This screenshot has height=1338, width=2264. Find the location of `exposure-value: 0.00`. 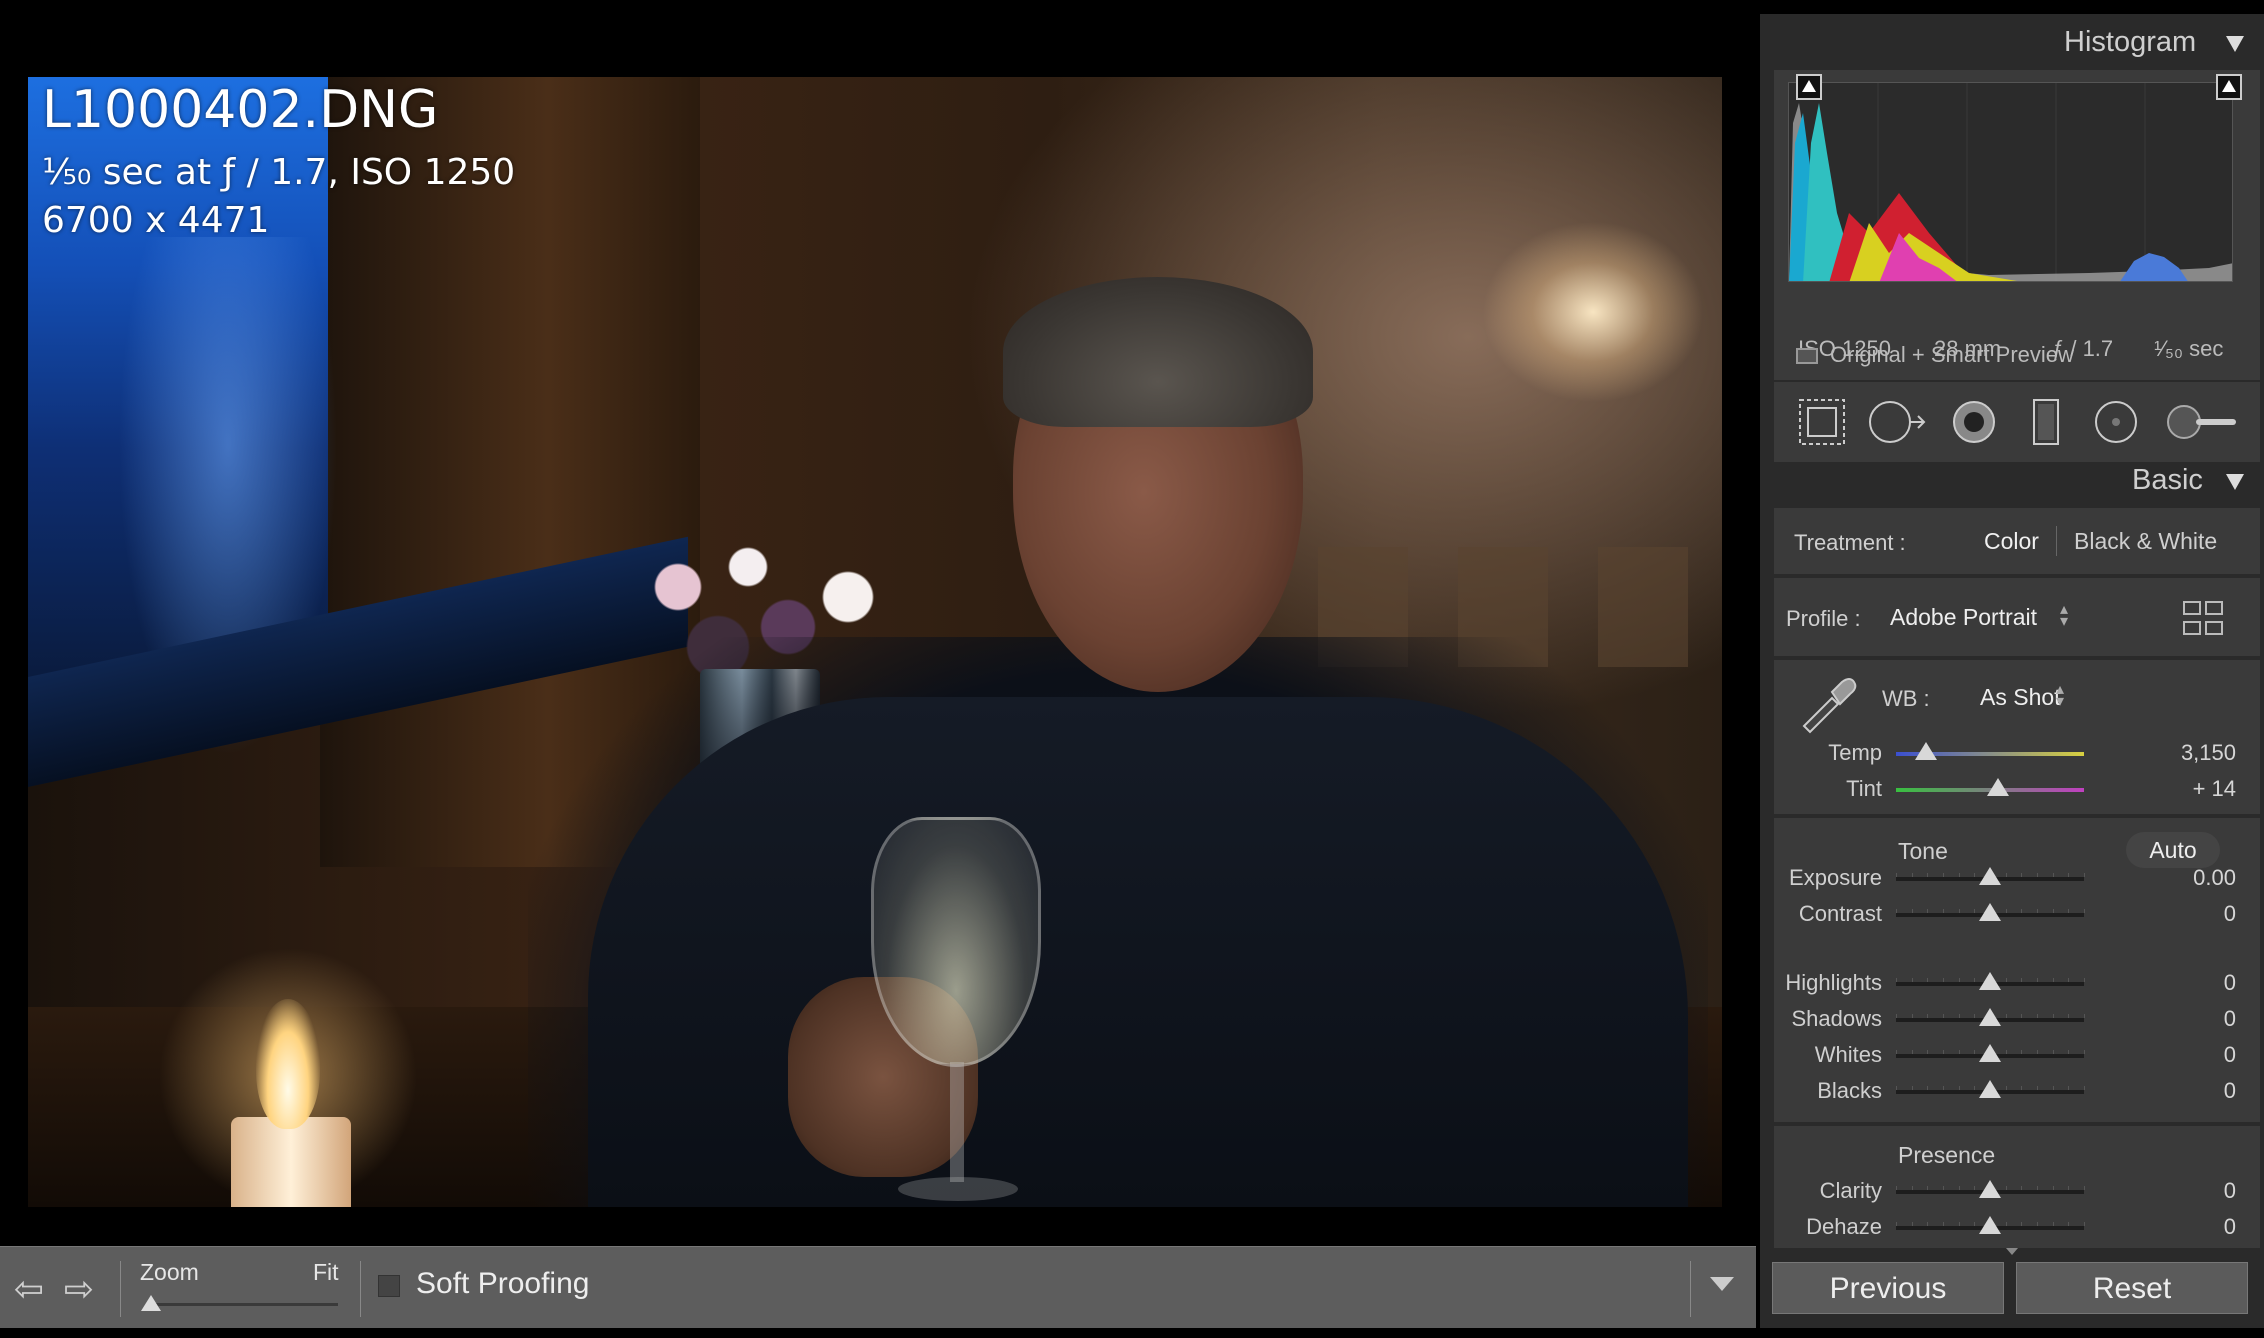

exposure-value: 0.00 is located at coordinates (2191, 878).